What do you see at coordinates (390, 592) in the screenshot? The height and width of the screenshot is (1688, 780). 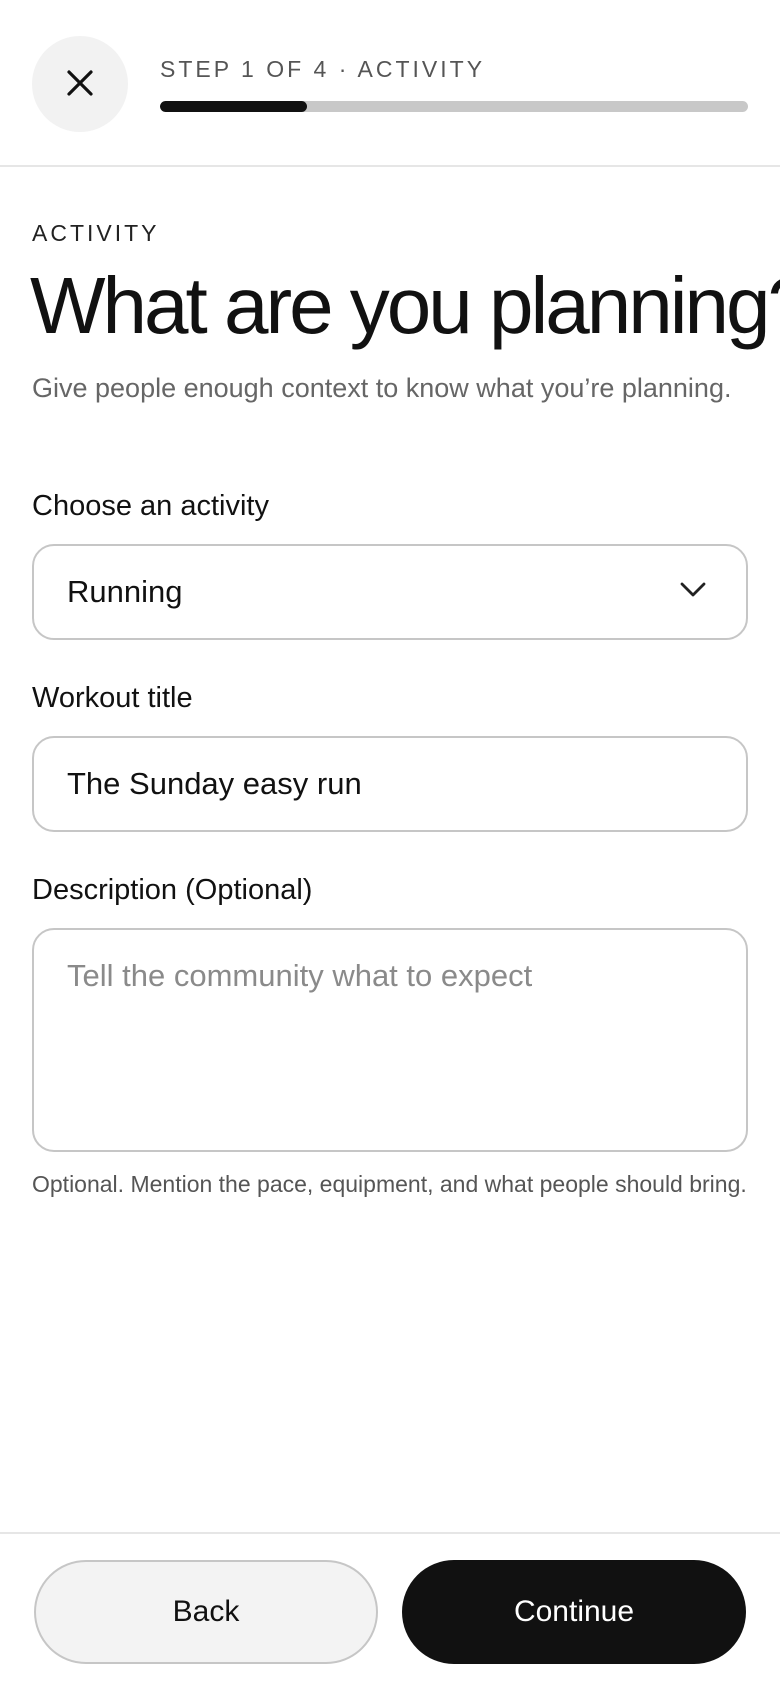 I see `activity-select: Running` at bounding box center [390, 592].